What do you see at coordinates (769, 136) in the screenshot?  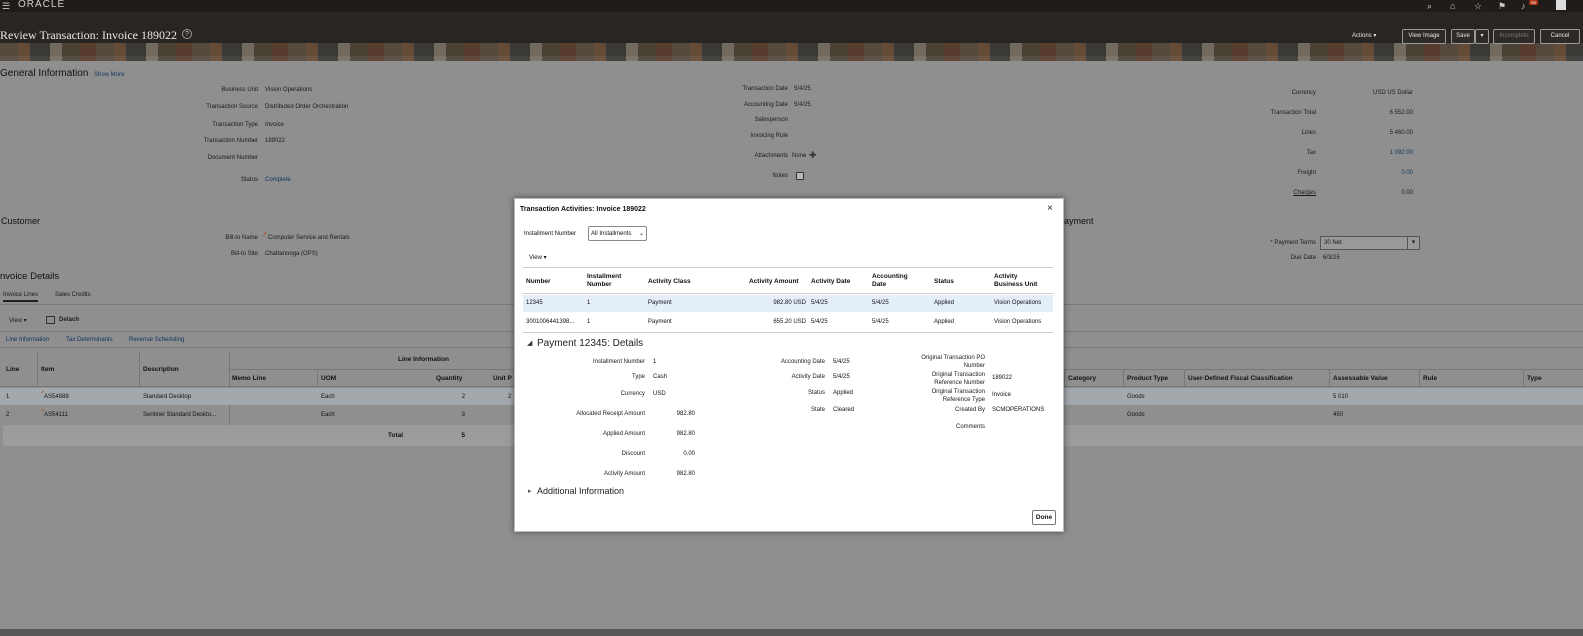 I see `field-label: Invoicing Rule` at bounding box center [769, 136].